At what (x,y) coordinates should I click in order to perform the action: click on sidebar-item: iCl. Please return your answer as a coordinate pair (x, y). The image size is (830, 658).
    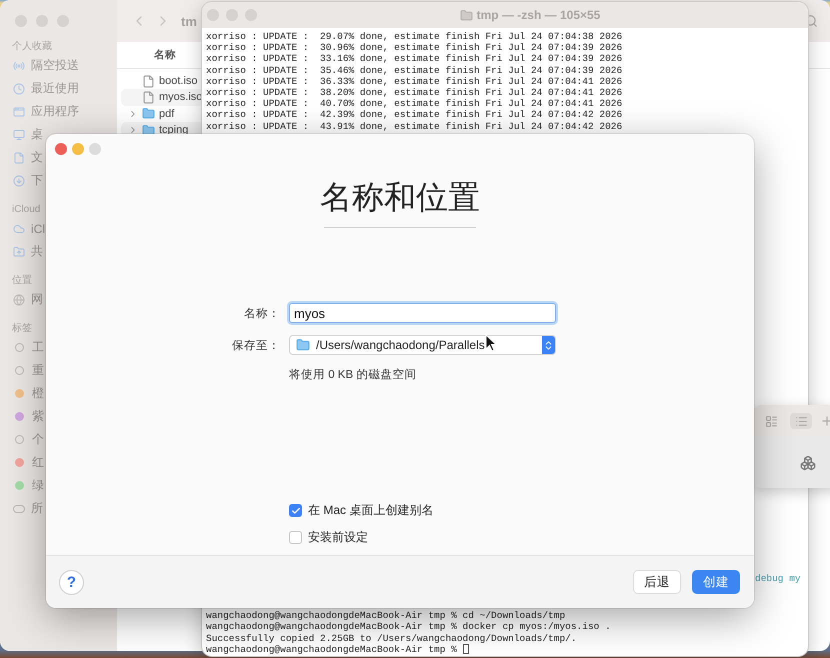
    Looking at the image, I should click on (38, 229).